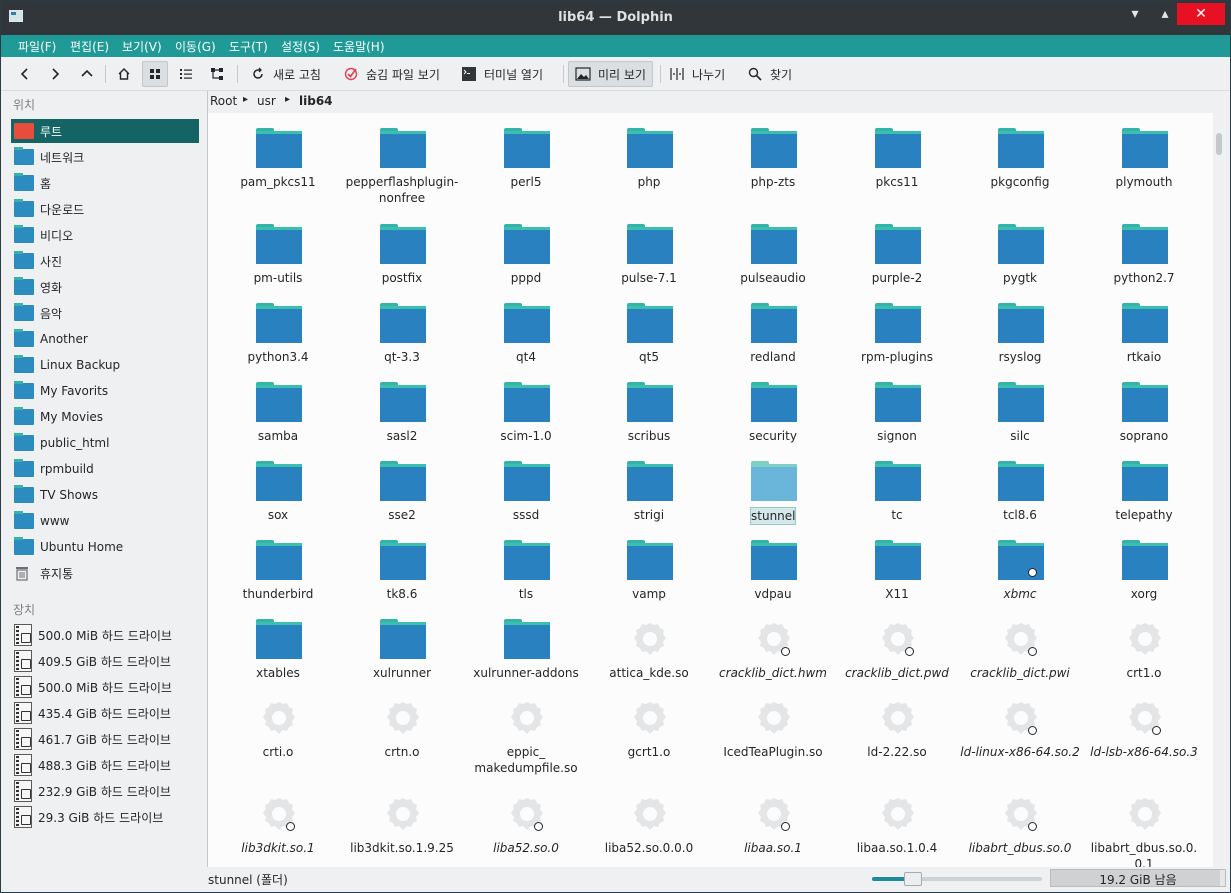 This screenshot has width=1231, height=893. Describe the element at coordinates (105, 261) in the screenshot. I see `place-pictures: 사진` at that location.